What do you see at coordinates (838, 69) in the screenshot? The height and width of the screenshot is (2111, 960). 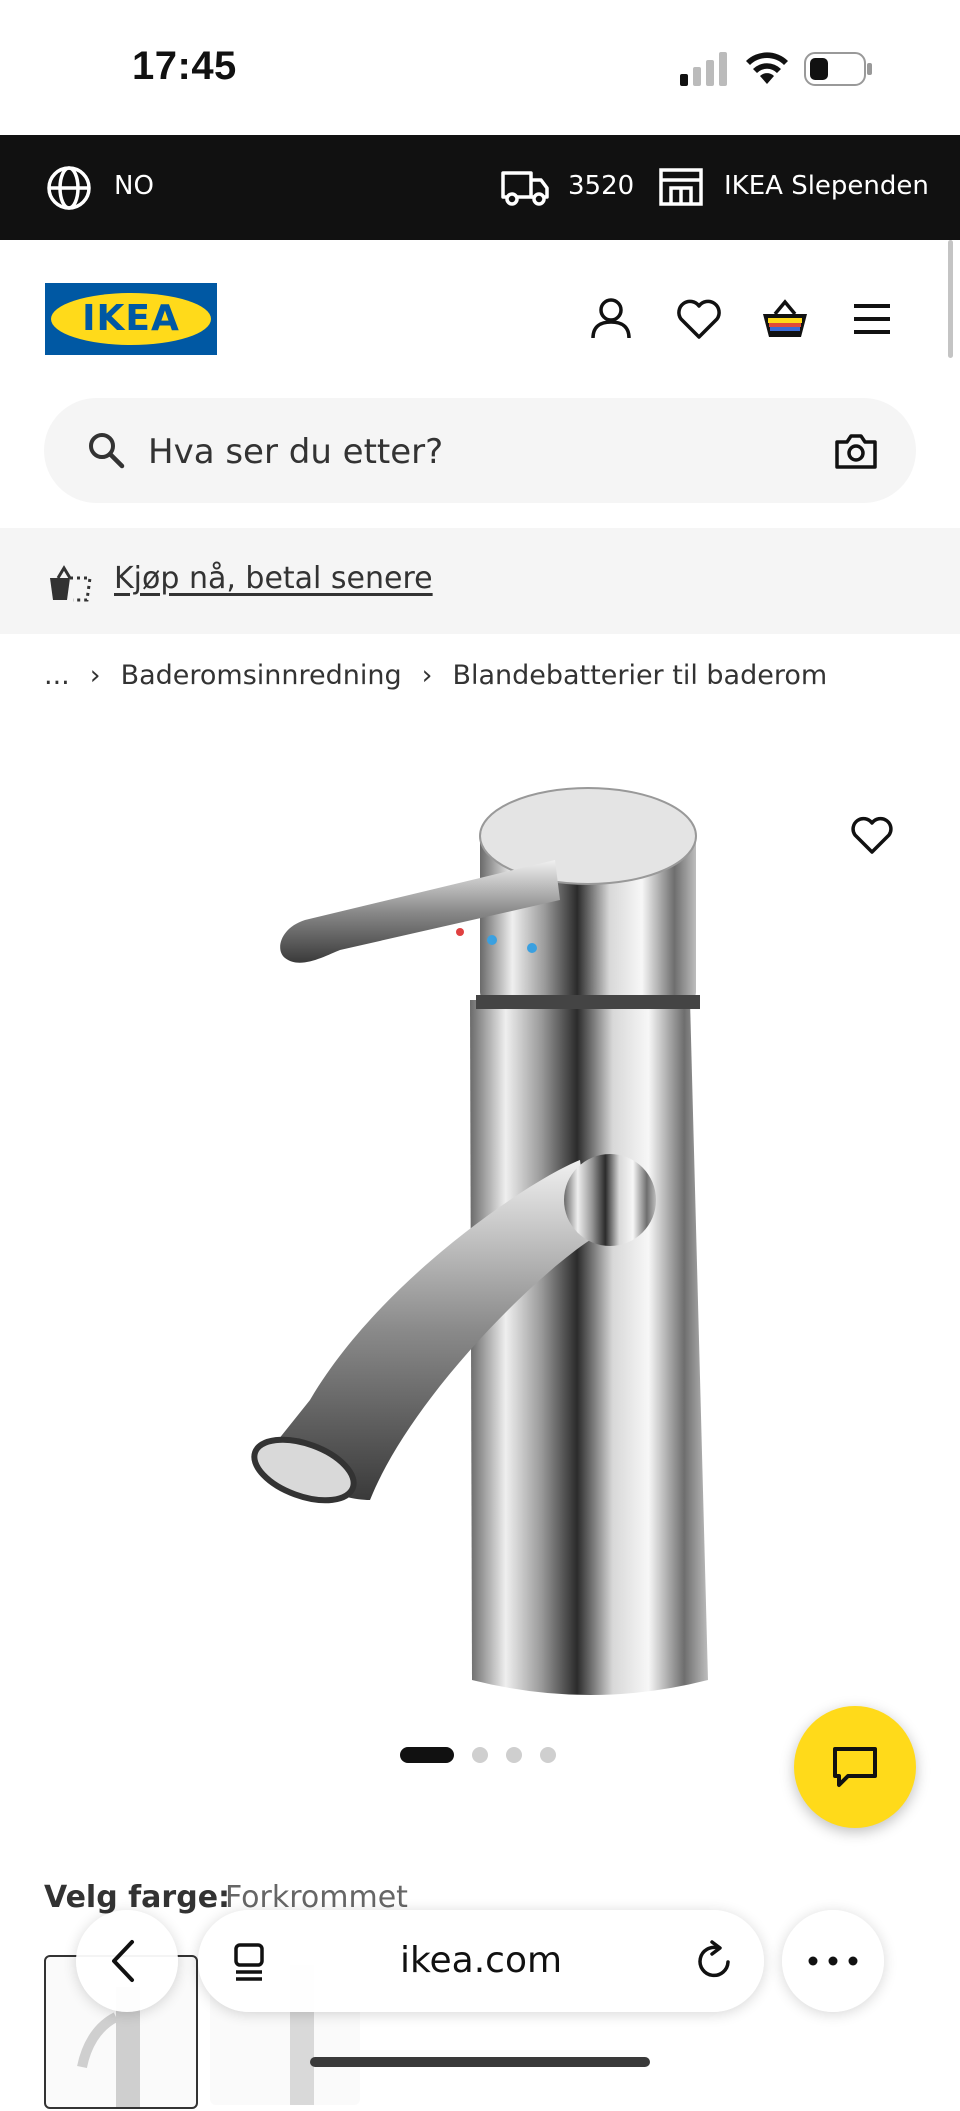 I see `battery-icon` at bounding box center [838, 69].